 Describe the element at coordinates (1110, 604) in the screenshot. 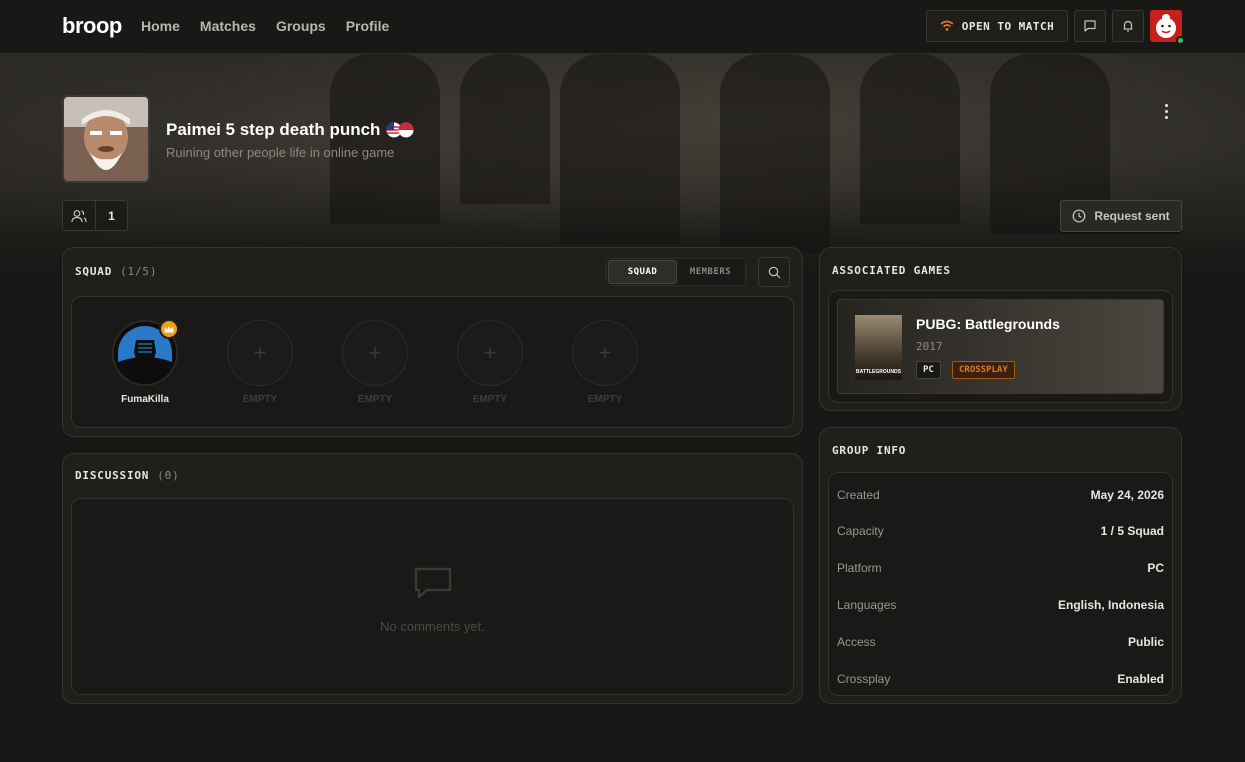

I see `info-value: English, Indonesia` at that location.